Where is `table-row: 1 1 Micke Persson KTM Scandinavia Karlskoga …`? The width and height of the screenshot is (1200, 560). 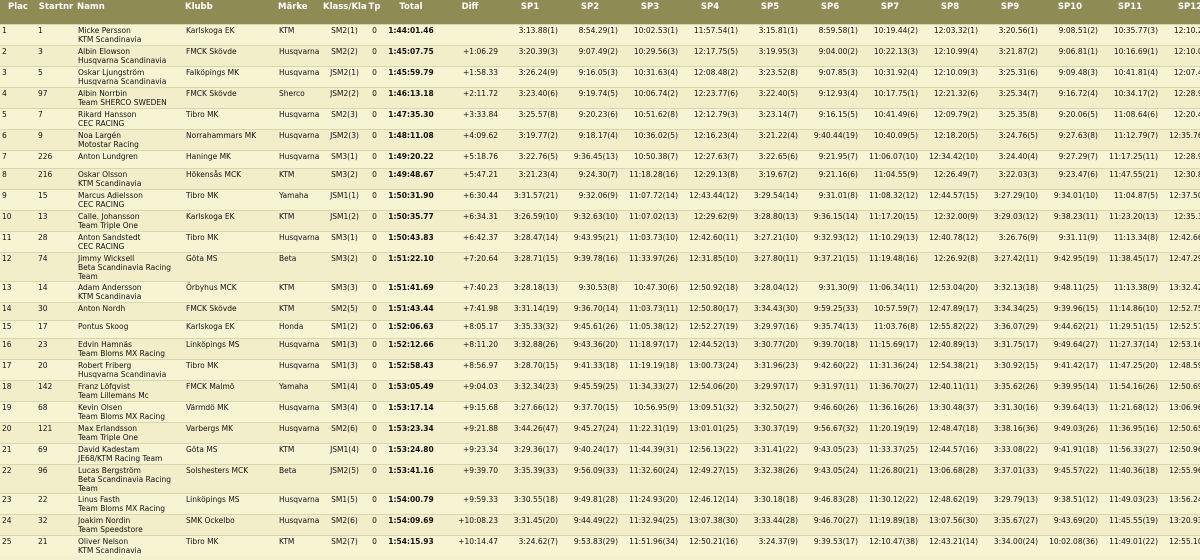 table-row: 1 1 Micke Persson KTM Scandinavia Karlskoga … is located at coordinates (600, 34).